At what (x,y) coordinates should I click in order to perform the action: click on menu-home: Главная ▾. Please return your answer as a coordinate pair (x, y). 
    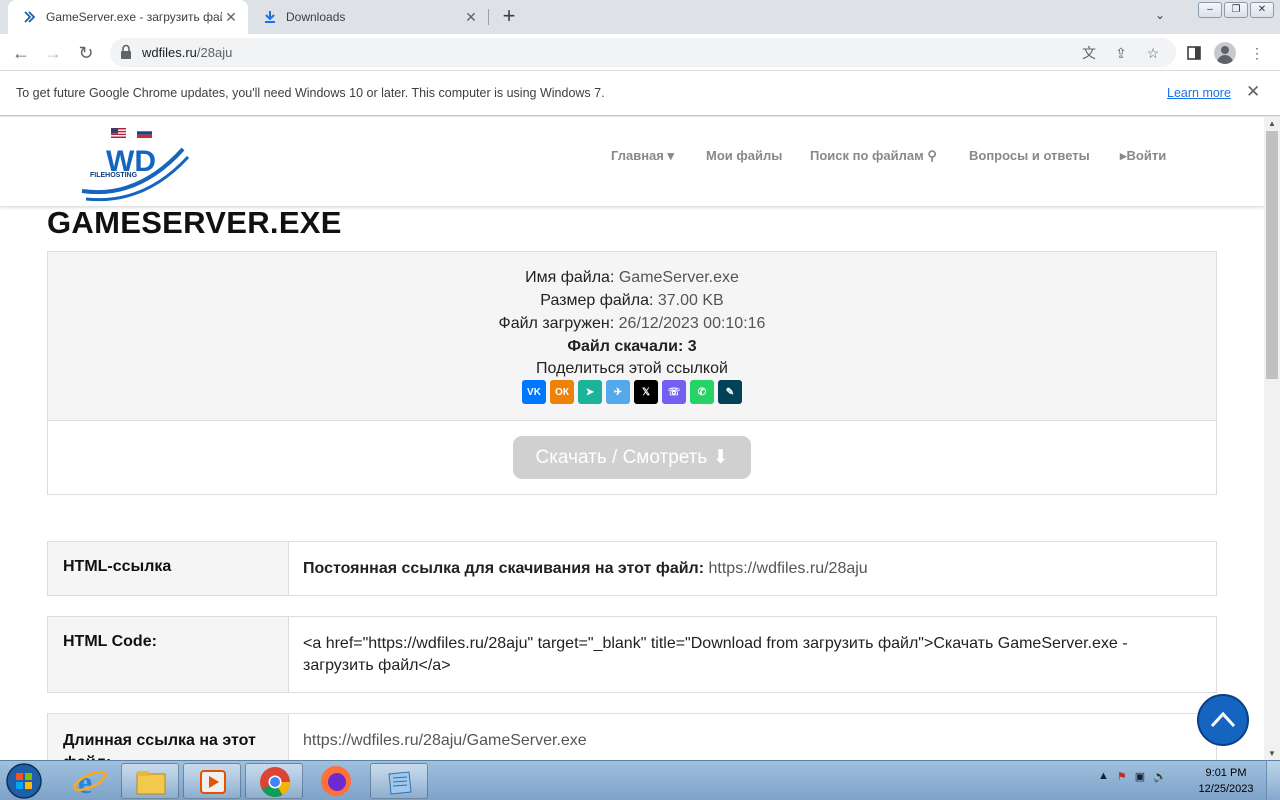
    Looking at the image, I should click on (642, 156).